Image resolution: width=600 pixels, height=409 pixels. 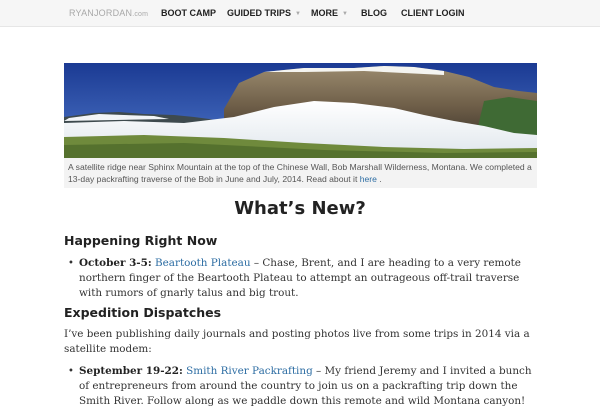 What do you see at coordinates (101, 13) in the screenshot?
I see `brand-name: RYANJORDAN` at bounding box center [101, 13].